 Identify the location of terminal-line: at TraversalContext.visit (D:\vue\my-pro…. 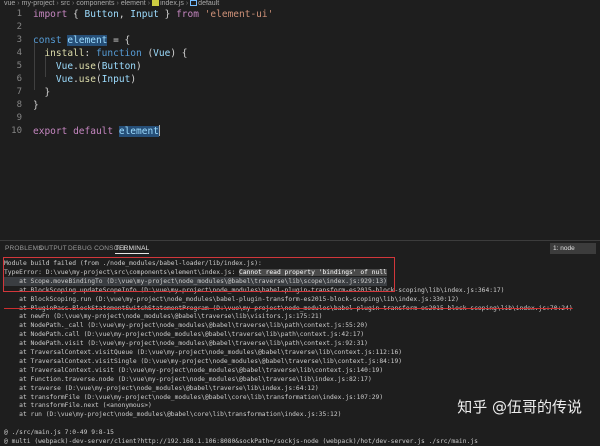
(194, 370).